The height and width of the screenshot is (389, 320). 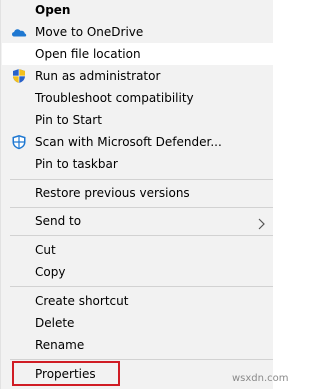 I want to click on menu-item-send-to-label: Send to, so click(x=58, y=221).